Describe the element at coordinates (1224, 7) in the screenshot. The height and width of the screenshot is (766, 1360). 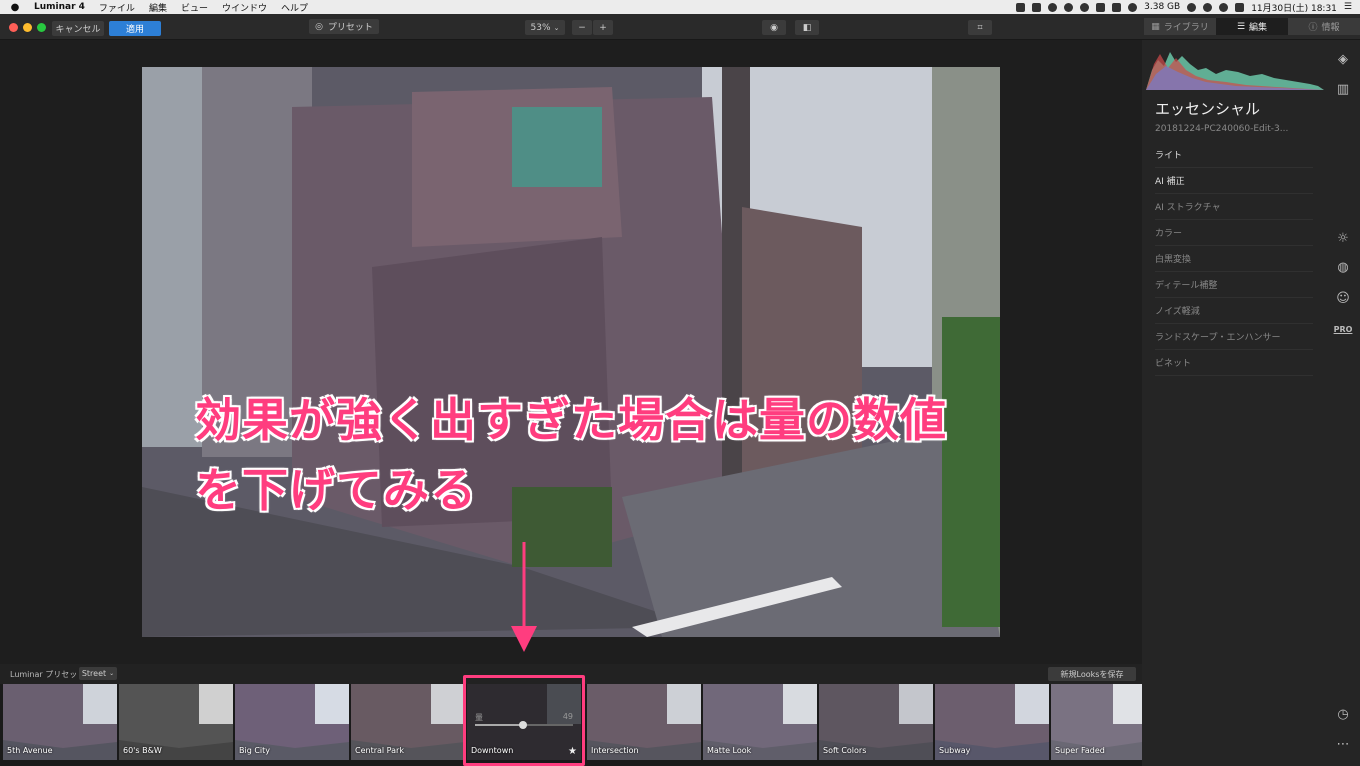
I see `wifi-icon` at that location.